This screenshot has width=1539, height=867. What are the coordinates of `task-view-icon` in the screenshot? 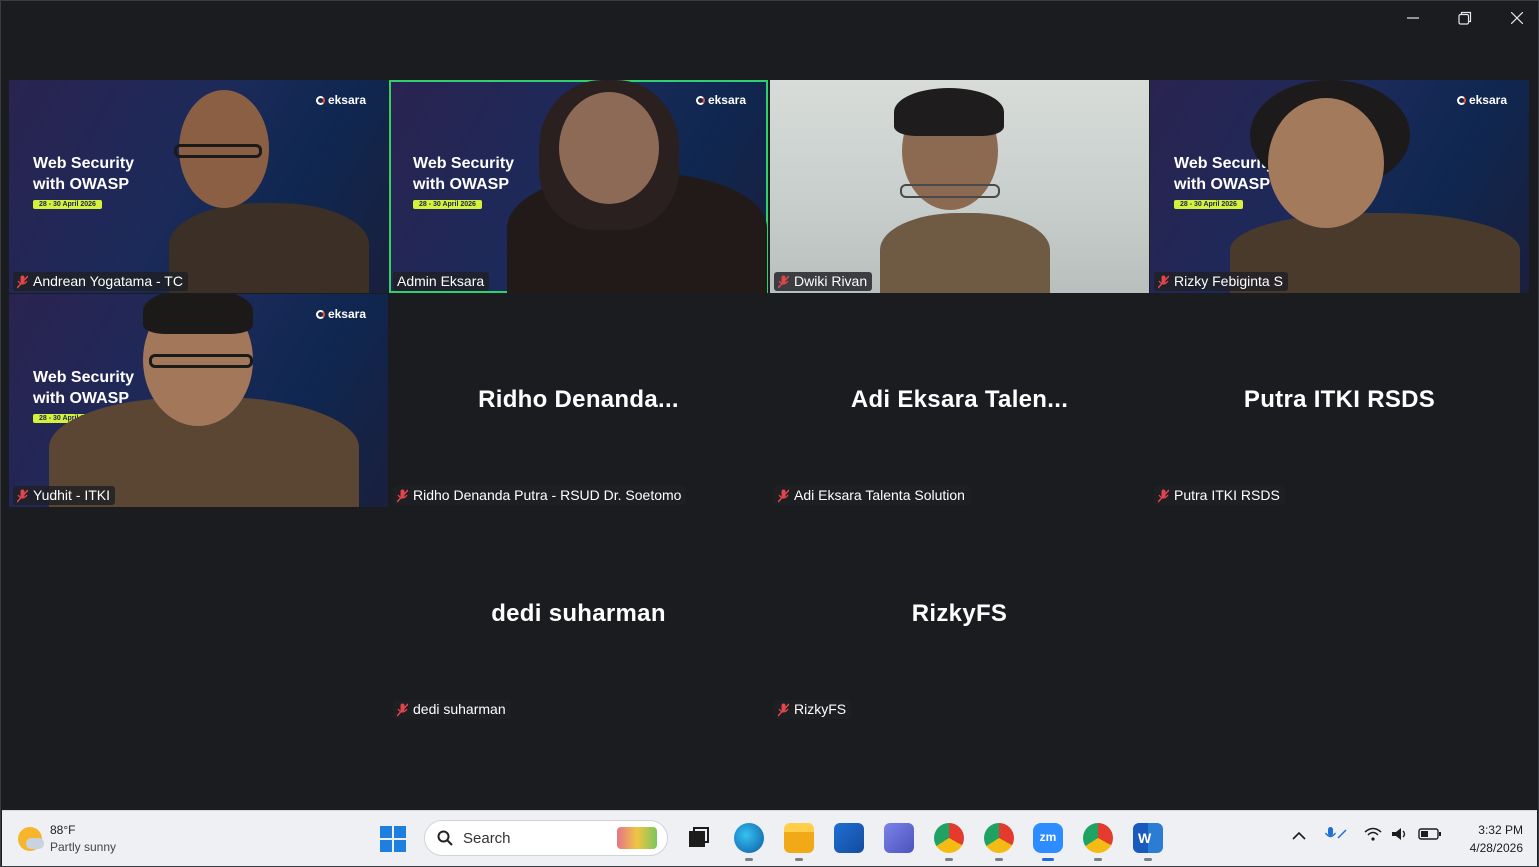 It's located at (699, 838).